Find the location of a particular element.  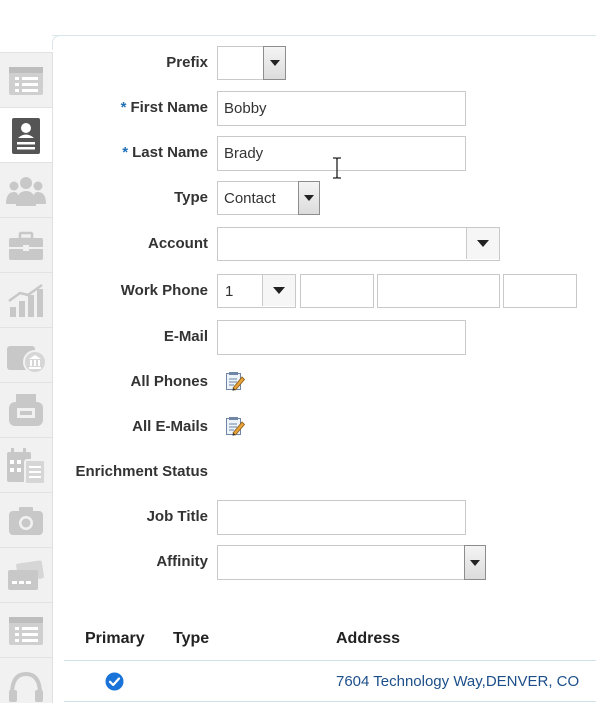

chart-icon is located at coordinates (25, 300).